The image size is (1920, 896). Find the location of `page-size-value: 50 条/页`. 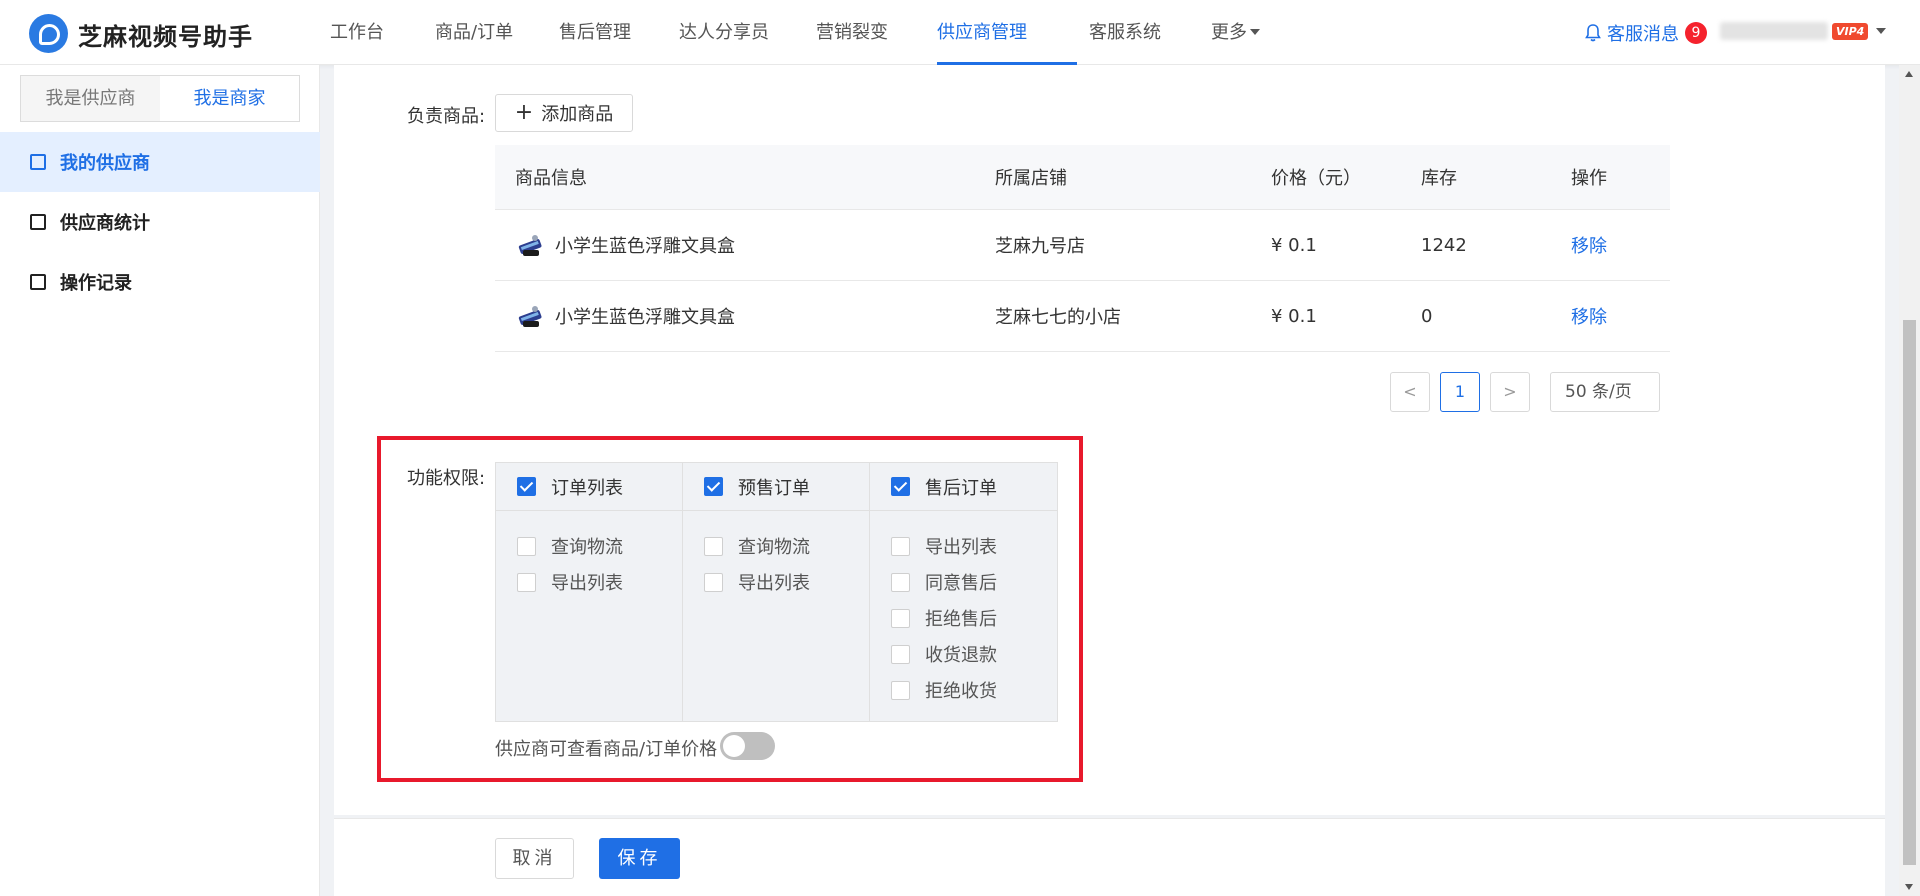

page-size-value: 50 条/页 is located at coordinates (1598, 392).